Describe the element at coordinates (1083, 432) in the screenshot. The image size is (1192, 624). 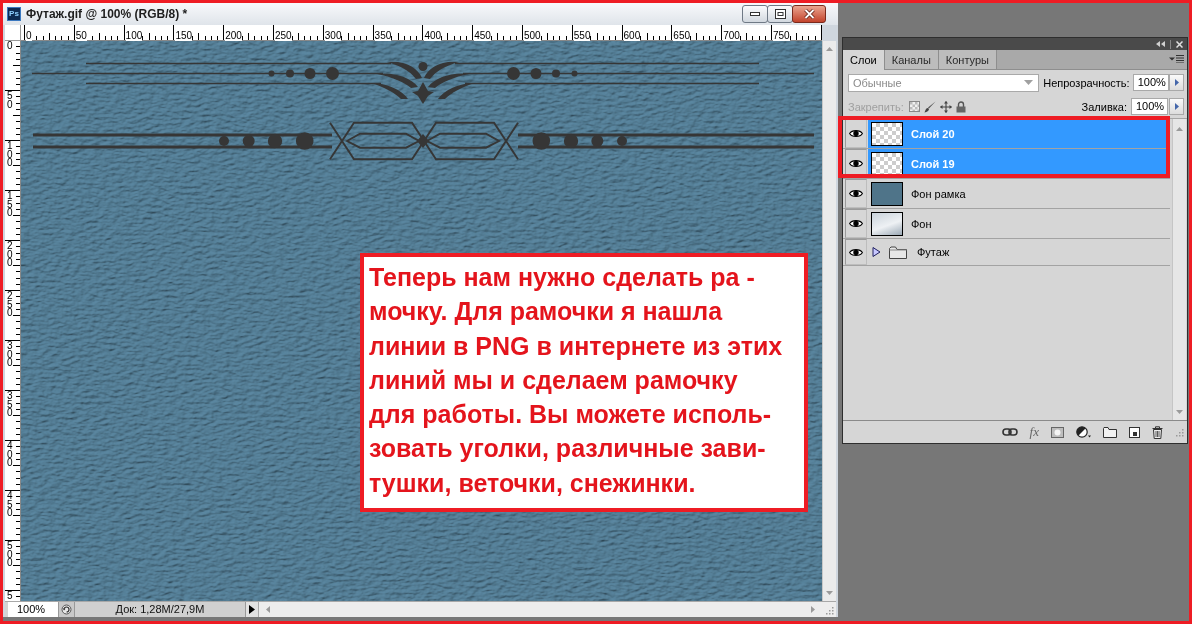
I see `adjustment-icon` at that location.